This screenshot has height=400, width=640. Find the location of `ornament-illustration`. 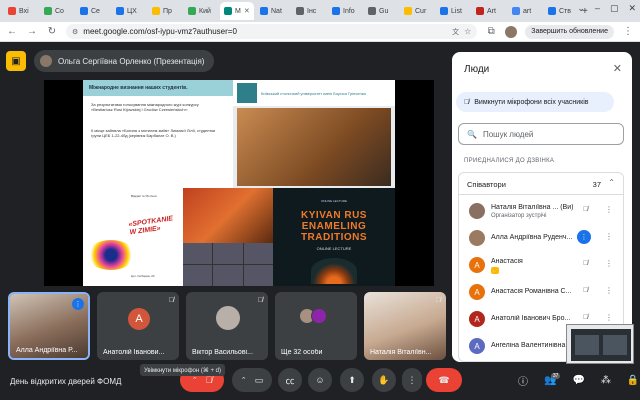

ornament-illustration is located at coordinates (334, 271).